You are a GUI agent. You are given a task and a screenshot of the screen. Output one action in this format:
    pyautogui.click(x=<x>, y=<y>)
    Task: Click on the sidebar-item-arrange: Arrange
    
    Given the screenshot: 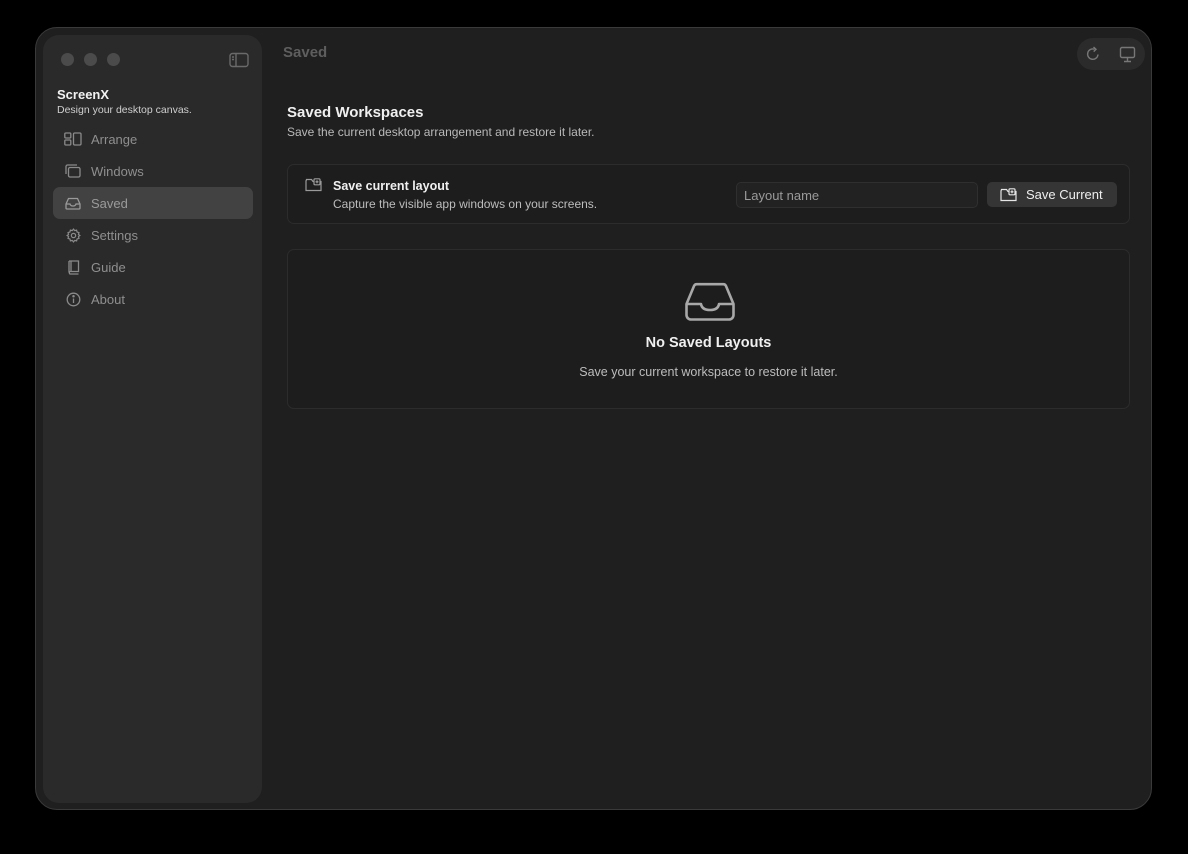 What is the action you would take?
    pyautogui.click(x=153, y=139)
    